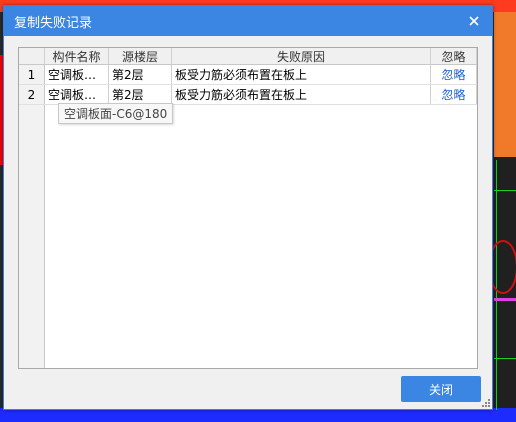  What do you see at coordinates (32, 94) in the screenshot?
I see `row-number: 2` at bounding box center [32, 94].